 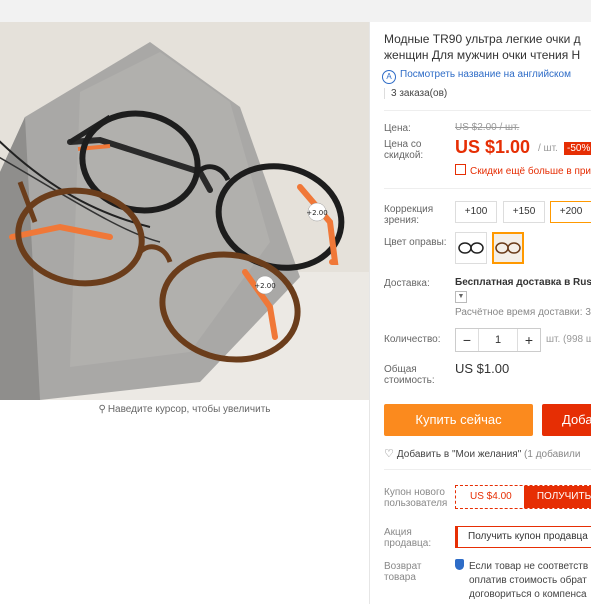 I want to click on translate-link-text: Посмотреть название на английском, so click(x=485, y=74).